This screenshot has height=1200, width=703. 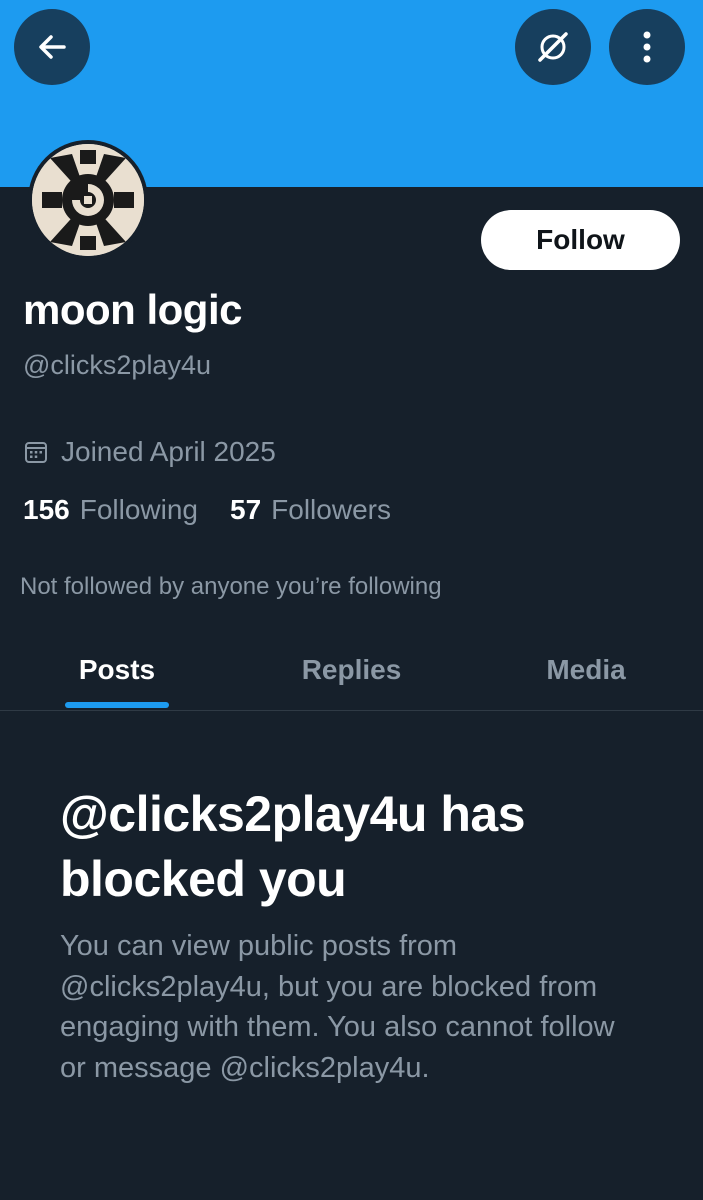 I want to click on avatar, so click(x=88, y=200).